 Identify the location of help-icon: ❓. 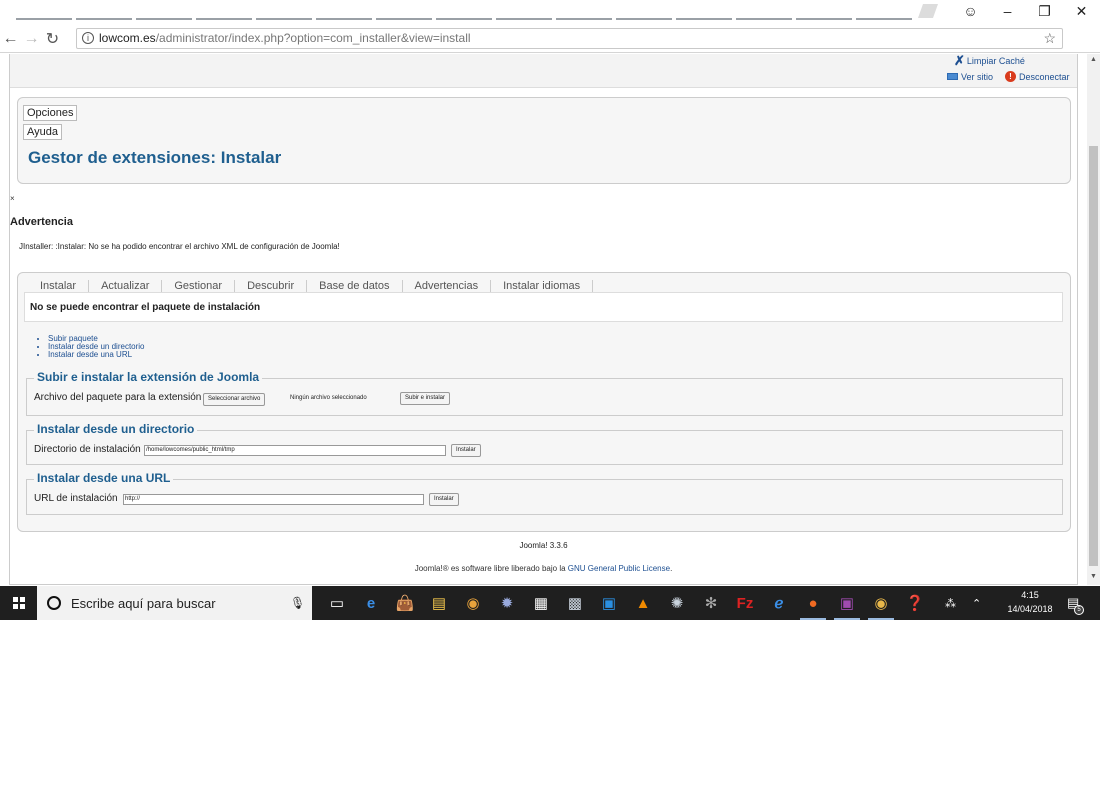
(915, 603).